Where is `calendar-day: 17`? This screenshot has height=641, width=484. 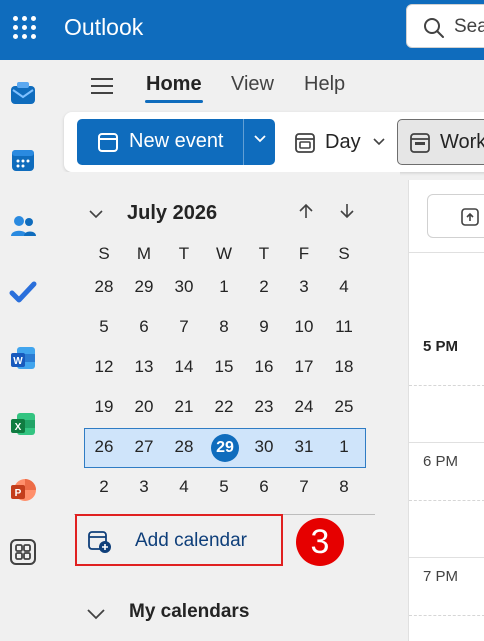
calendar-day: 17 is located at coordinates (304, 367).